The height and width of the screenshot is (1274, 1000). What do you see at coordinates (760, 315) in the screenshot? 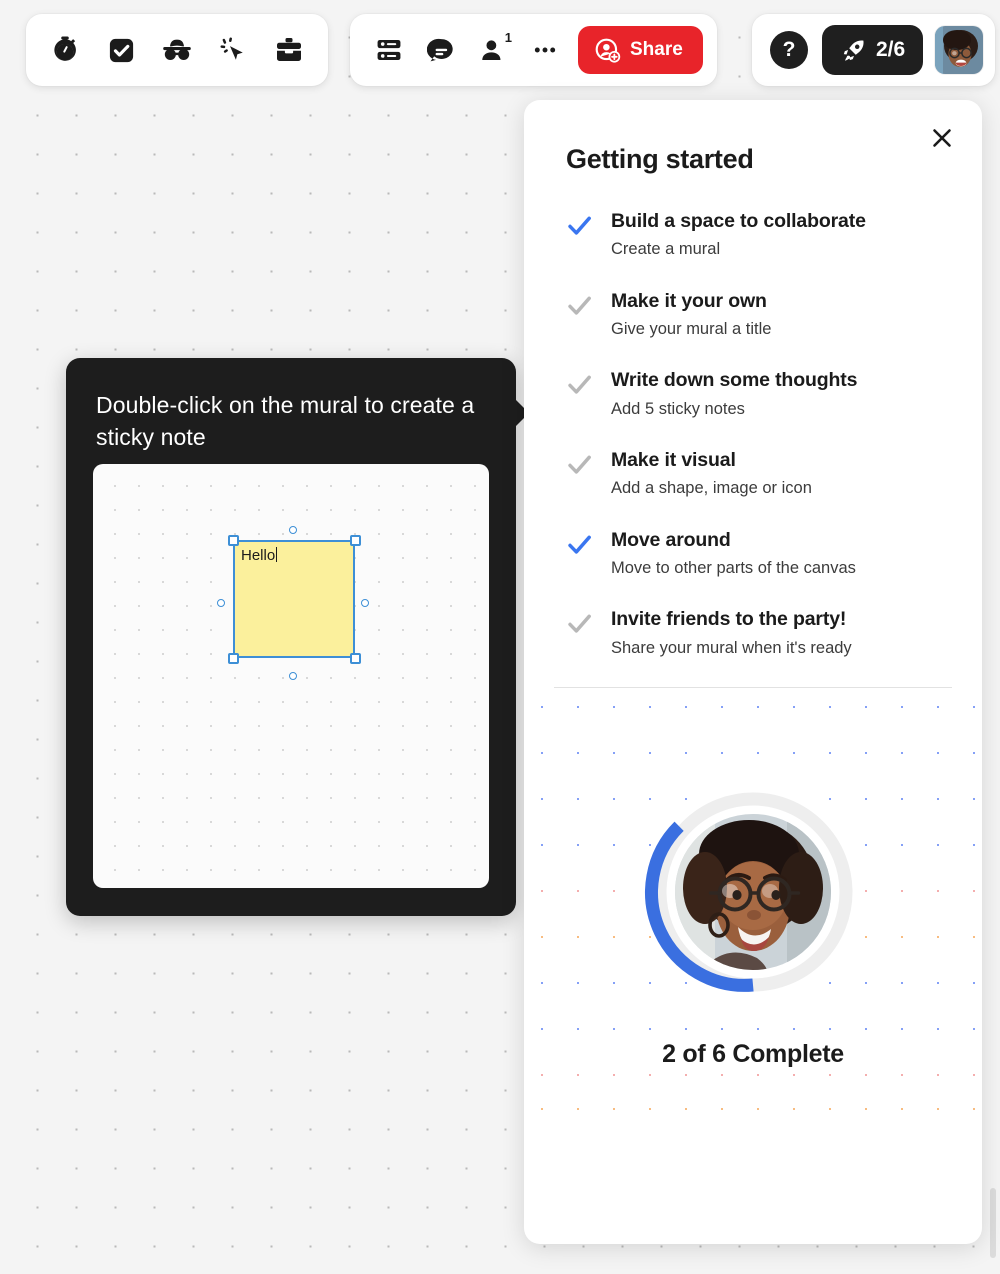
I see `checklist-item-make-it-your-own: Make it your own Give your mural a title` at bounding box center [760, 315].